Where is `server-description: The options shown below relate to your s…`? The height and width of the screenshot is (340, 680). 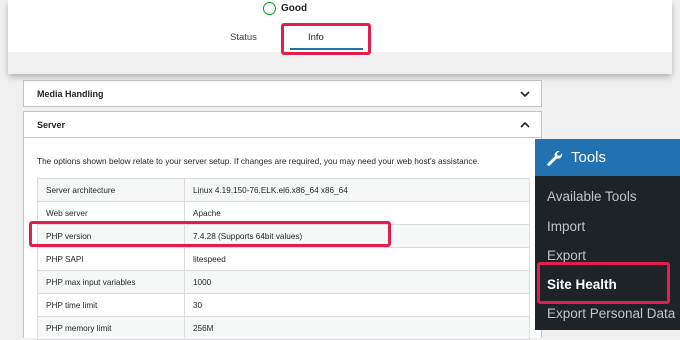 server-description: The options shown below relate to your s… is located at coordinates (258, 161).